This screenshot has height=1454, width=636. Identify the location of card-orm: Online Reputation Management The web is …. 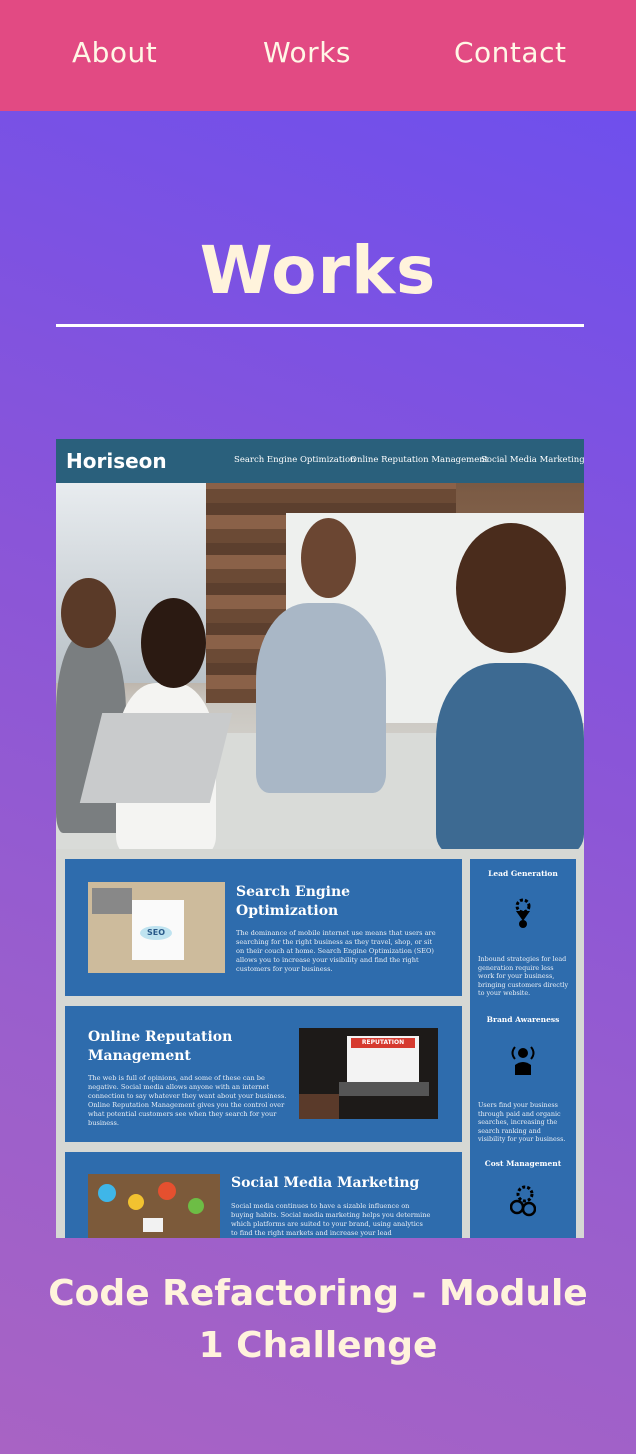
(263, 1074).